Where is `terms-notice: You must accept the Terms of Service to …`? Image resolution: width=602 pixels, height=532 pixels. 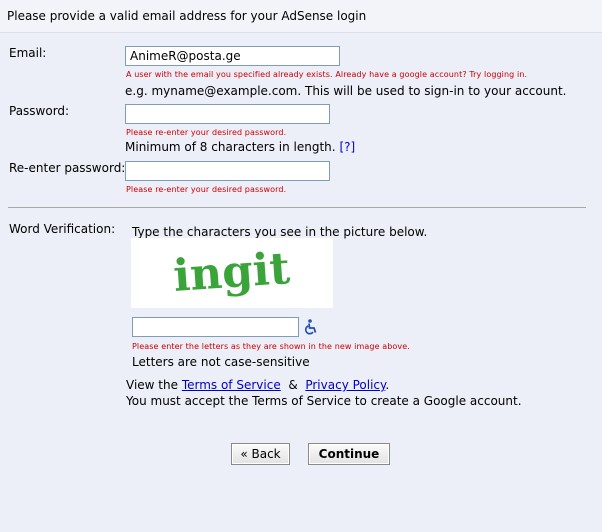 terms-notice: You must accept the Terms of Service to … is located at coordinates (324, 401).